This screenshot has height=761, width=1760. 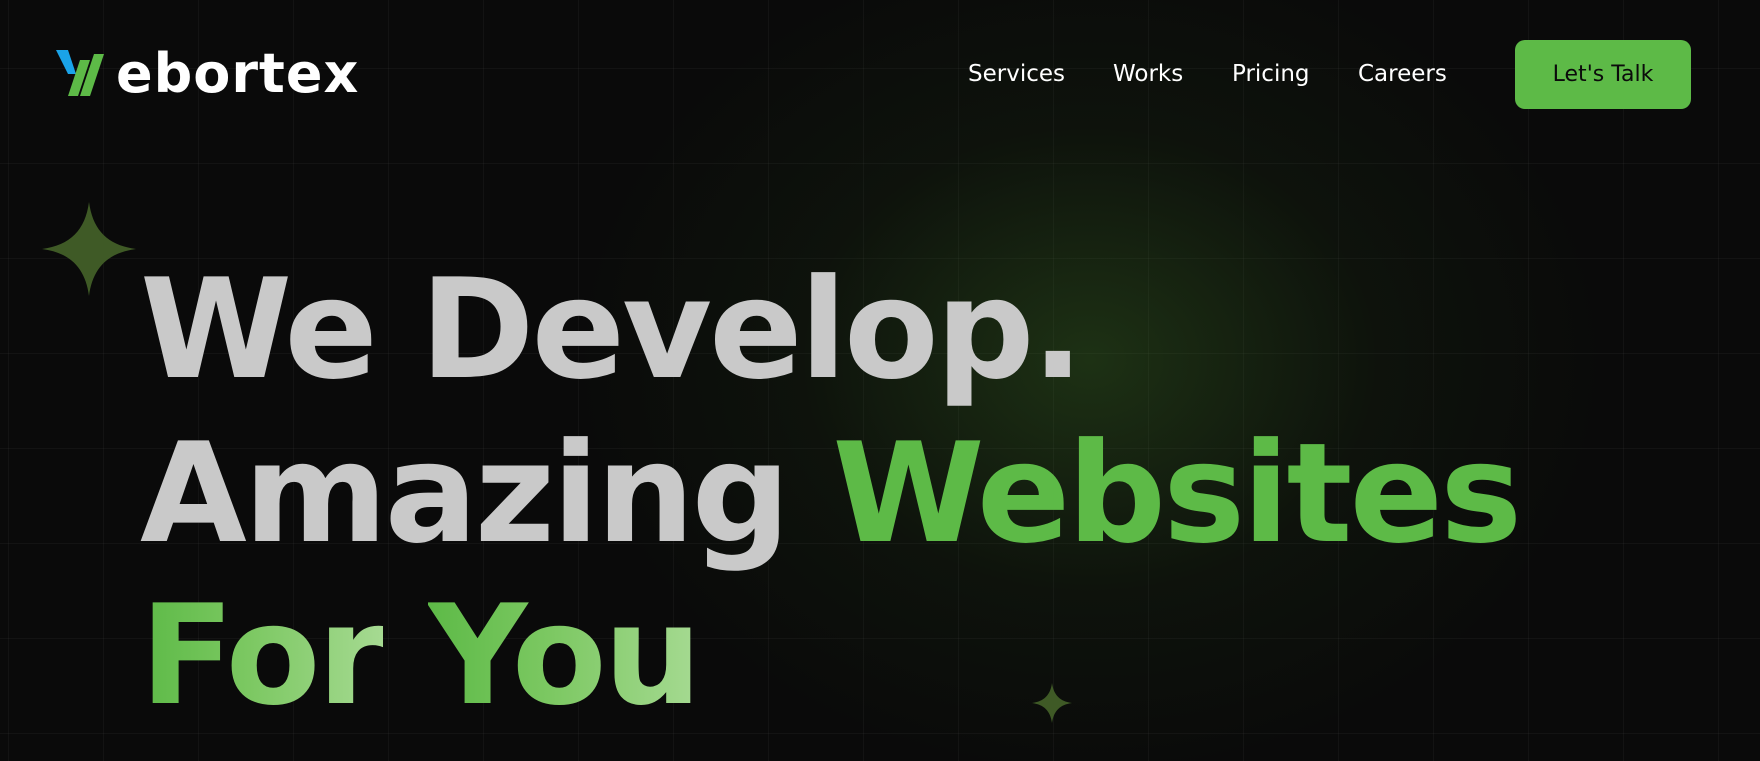 What do you see at coordinates (238, 73) in the screenshot?
I see `logo-text: ebortex` at bounding box center [238, 73].